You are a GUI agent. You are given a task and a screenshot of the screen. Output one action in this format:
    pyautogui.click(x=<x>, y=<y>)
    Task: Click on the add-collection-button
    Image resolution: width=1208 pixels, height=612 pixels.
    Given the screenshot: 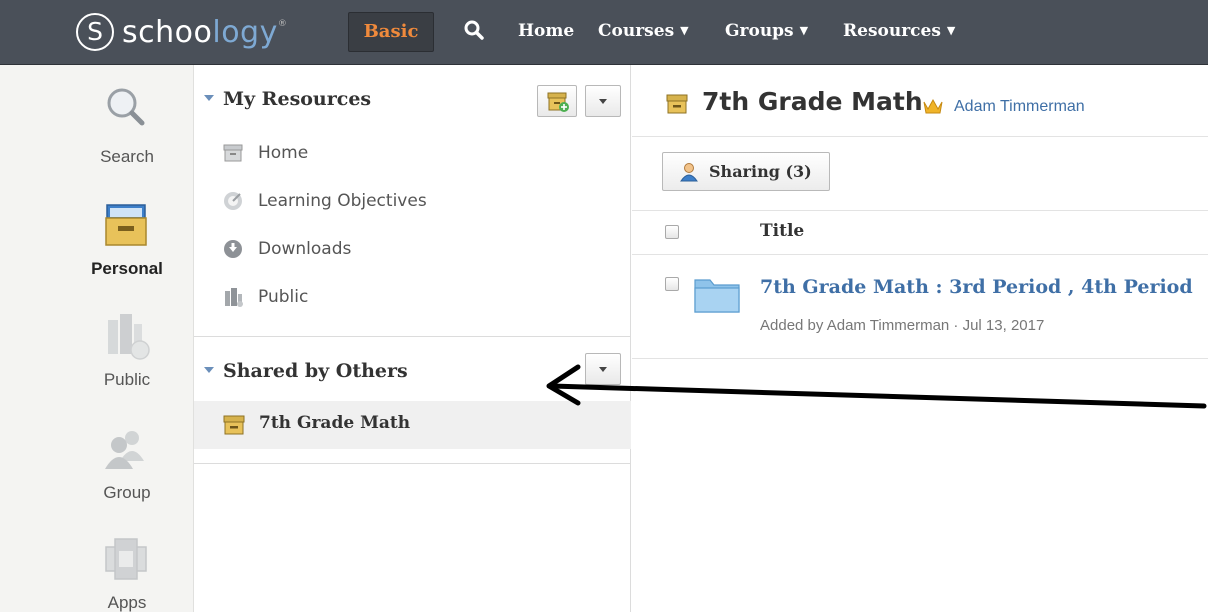 What is the action you would take?
    pyautogui.click(x=557, y=101)
    